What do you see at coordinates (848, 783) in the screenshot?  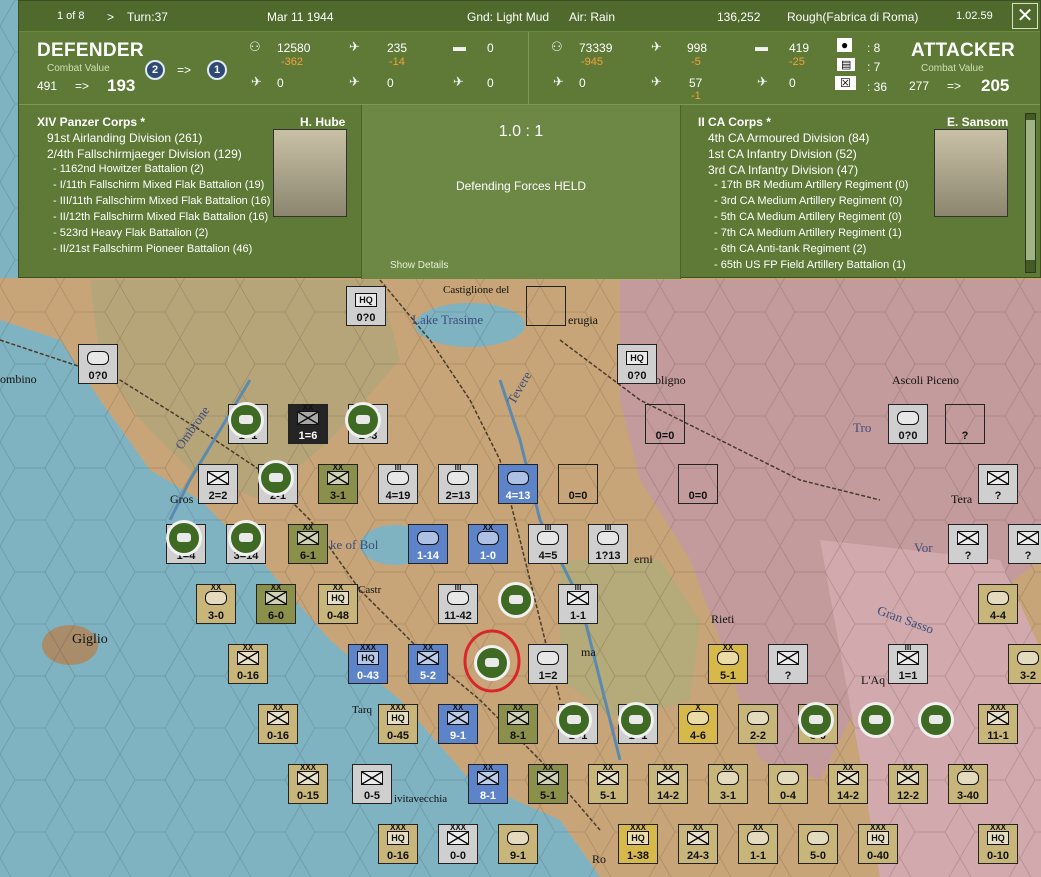 I see `unit-counter-u54: XX 14-2` at bounding box center [848, 783].